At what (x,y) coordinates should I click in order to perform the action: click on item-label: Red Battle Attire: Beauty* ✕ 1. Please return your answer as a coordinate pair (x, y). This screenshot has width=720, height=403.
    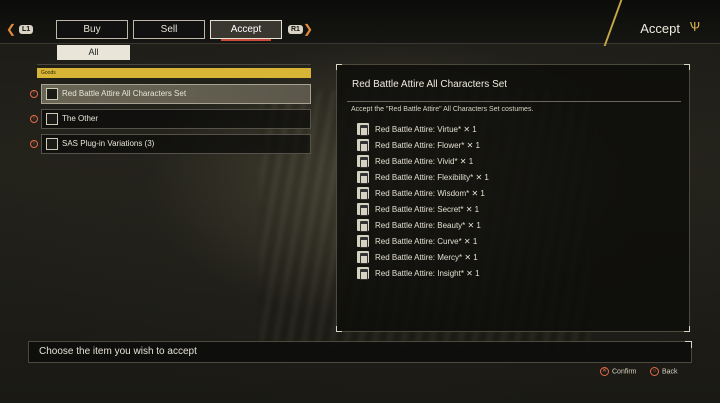
    Looking at the image, I should click on (428, 225).